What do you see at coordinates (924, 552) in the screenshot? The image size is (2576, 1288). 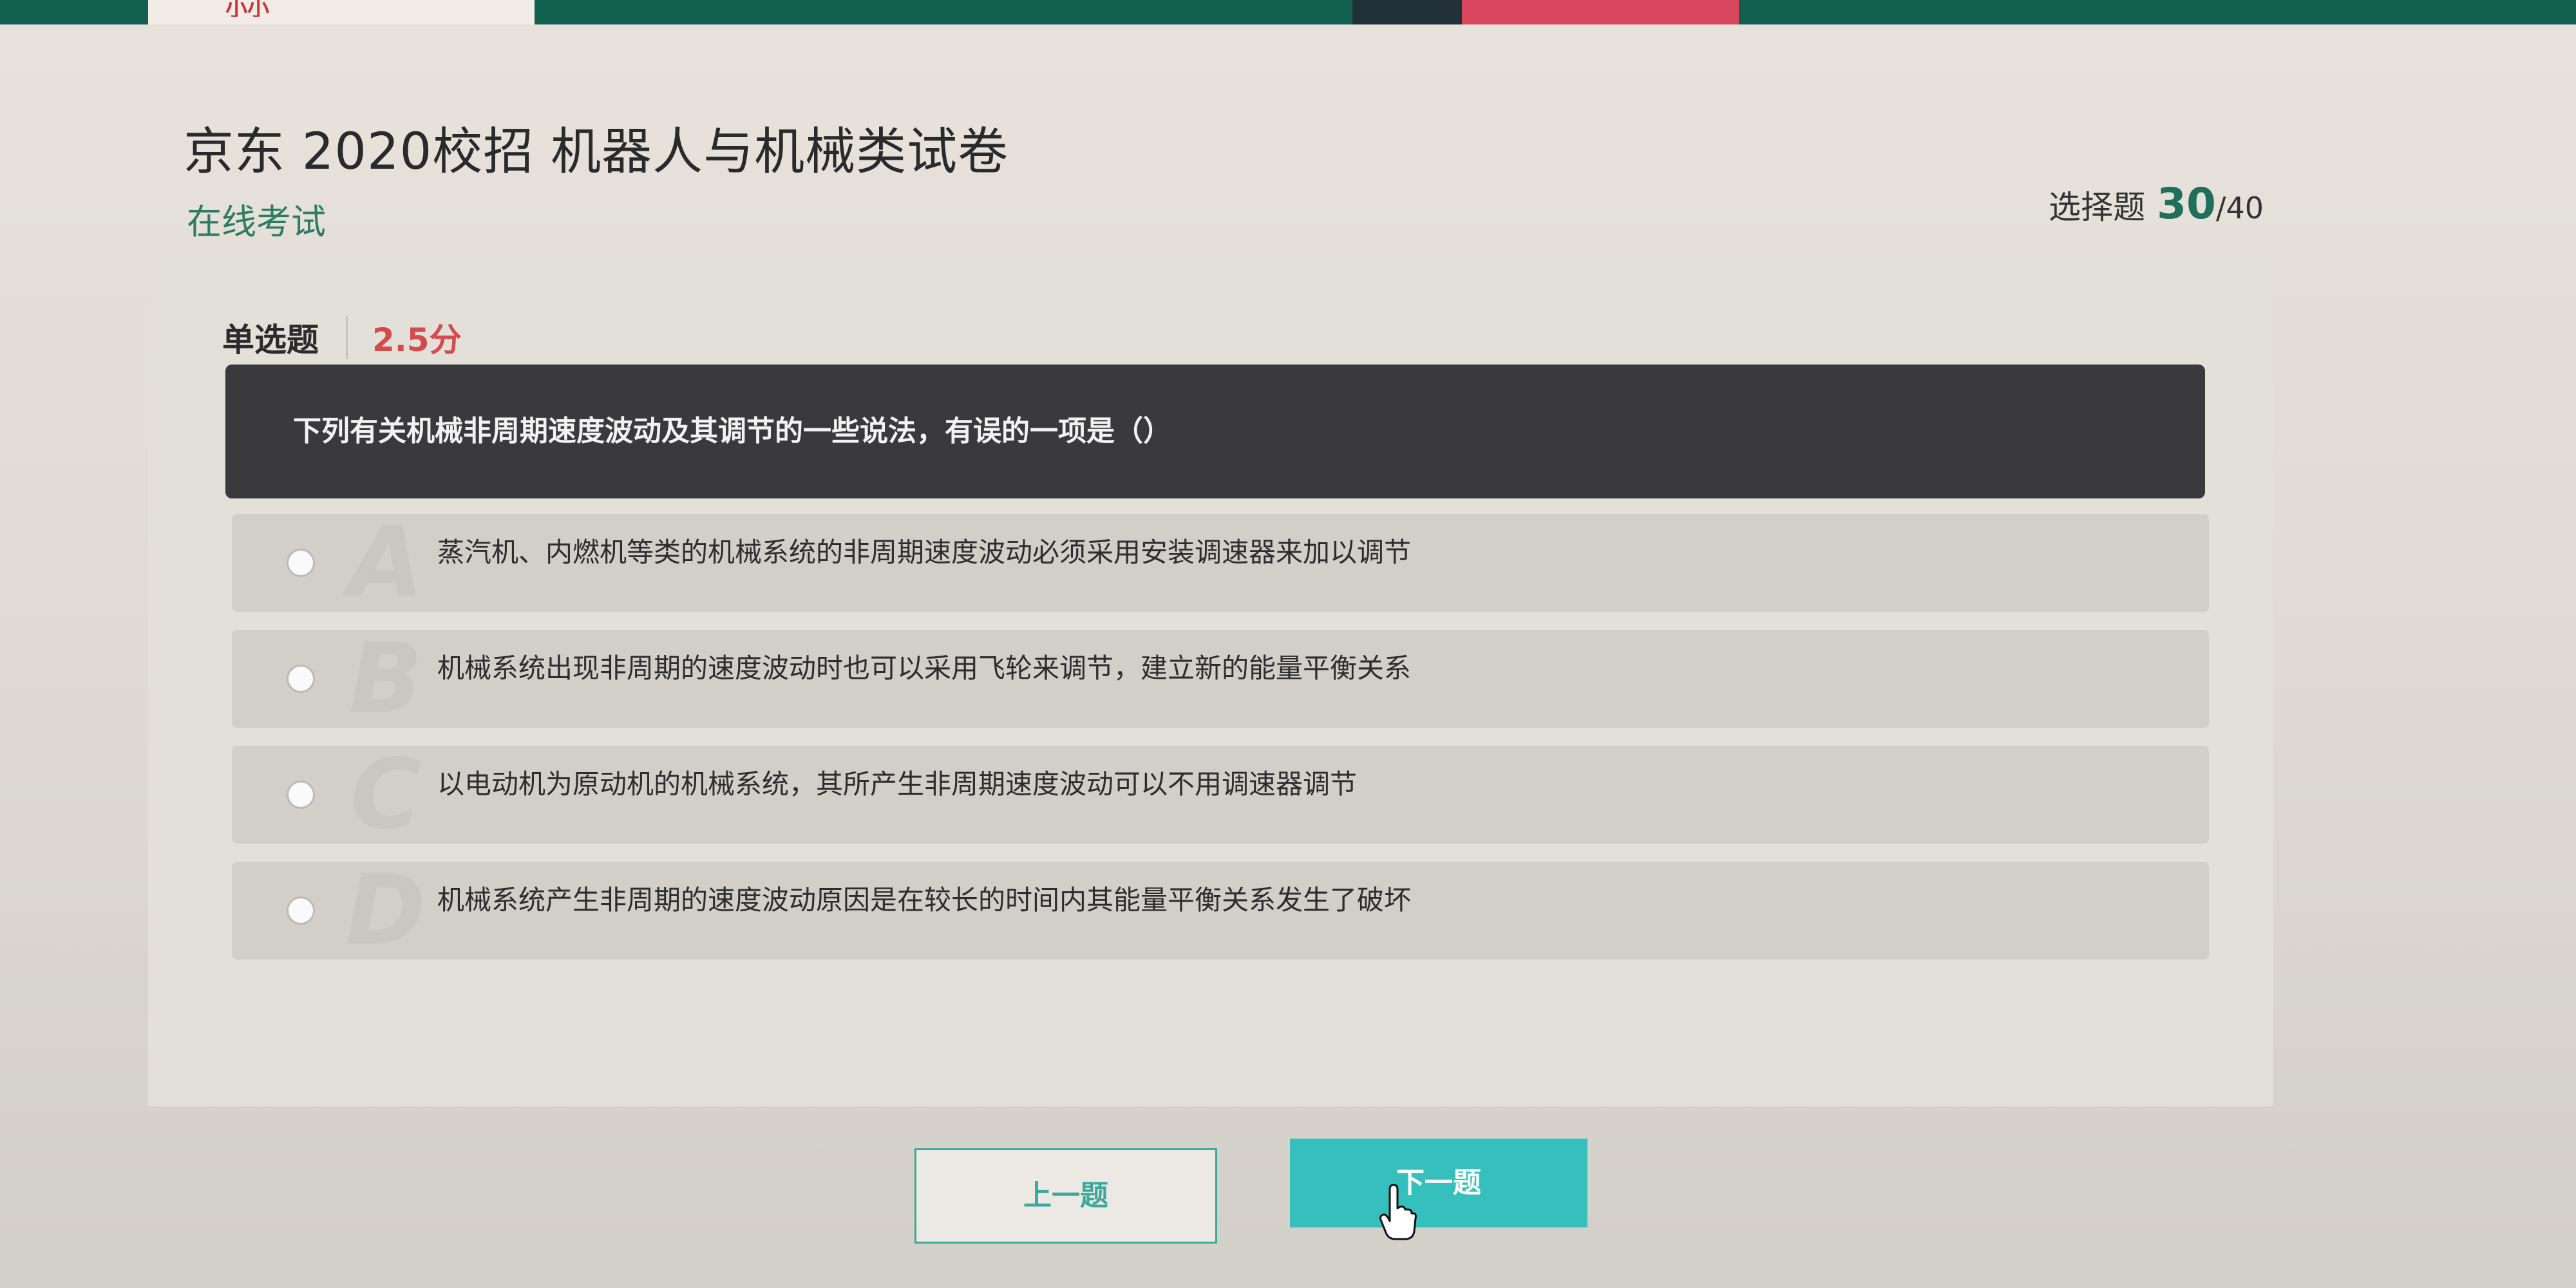 I see `option-text: 蒸汽机、内燃机等类的机械系统的非周期速度波动必须采用安装调速器来加以调节` at bounding box center [924, 552].